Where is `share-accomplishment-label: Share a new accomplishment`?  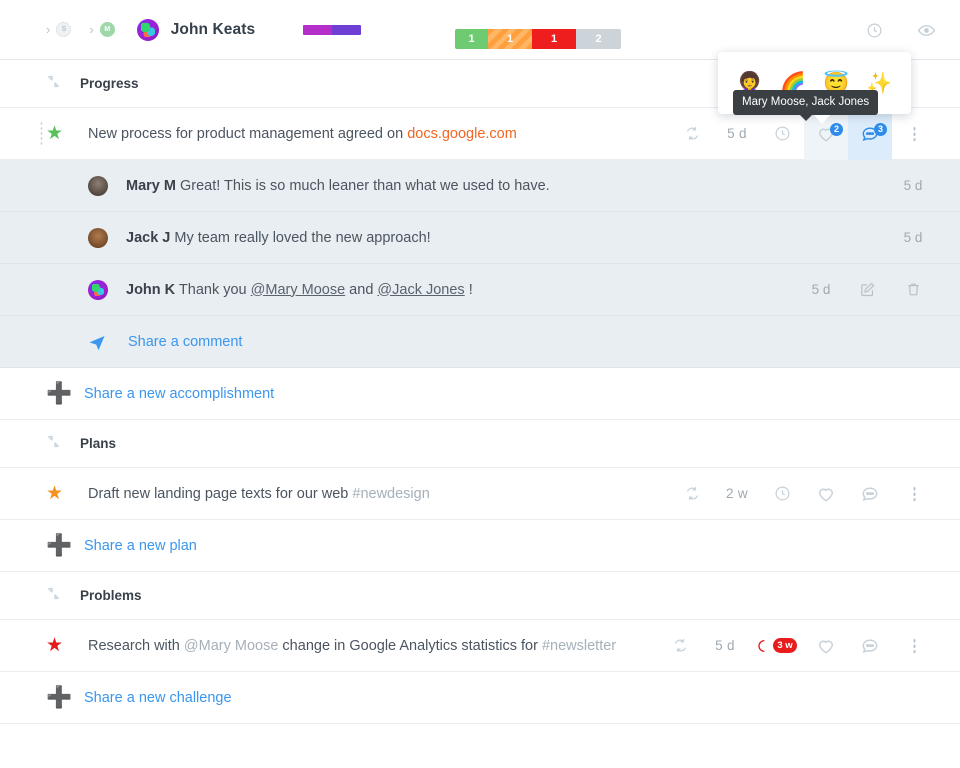
share-accomplishment-label: Share a new accomplishment is located at coordinates (179, 393).